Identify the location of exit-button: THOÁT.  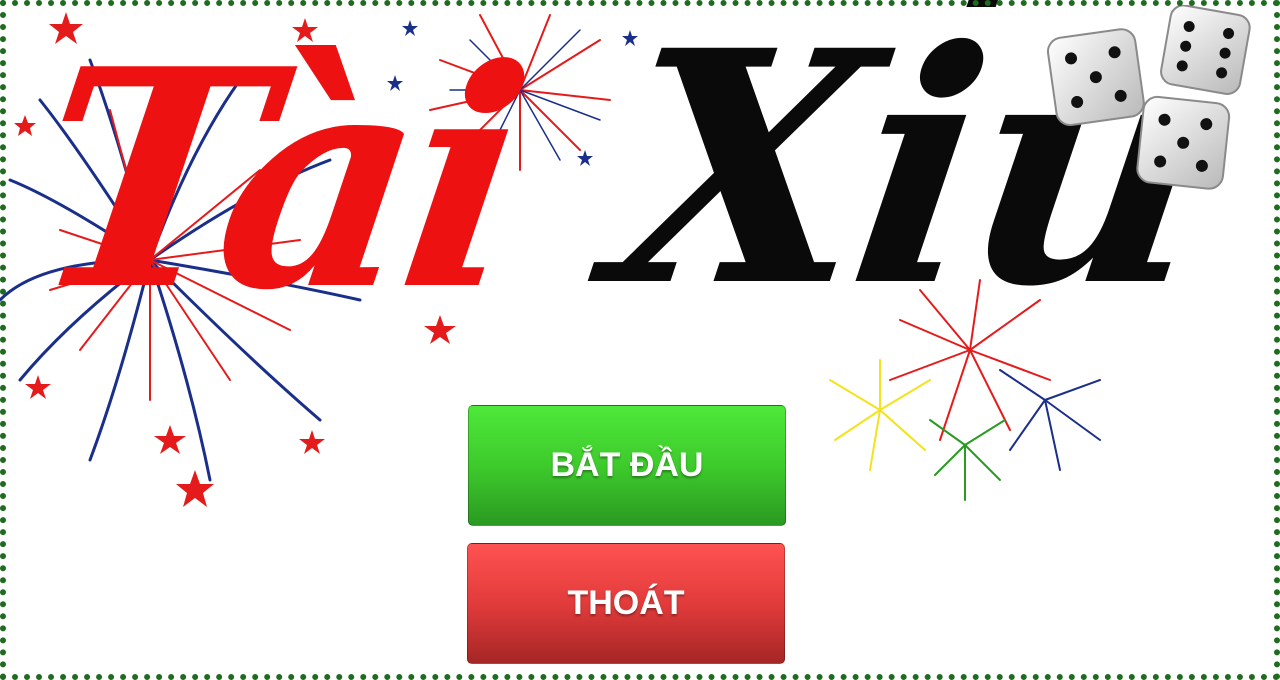
(626, 603).